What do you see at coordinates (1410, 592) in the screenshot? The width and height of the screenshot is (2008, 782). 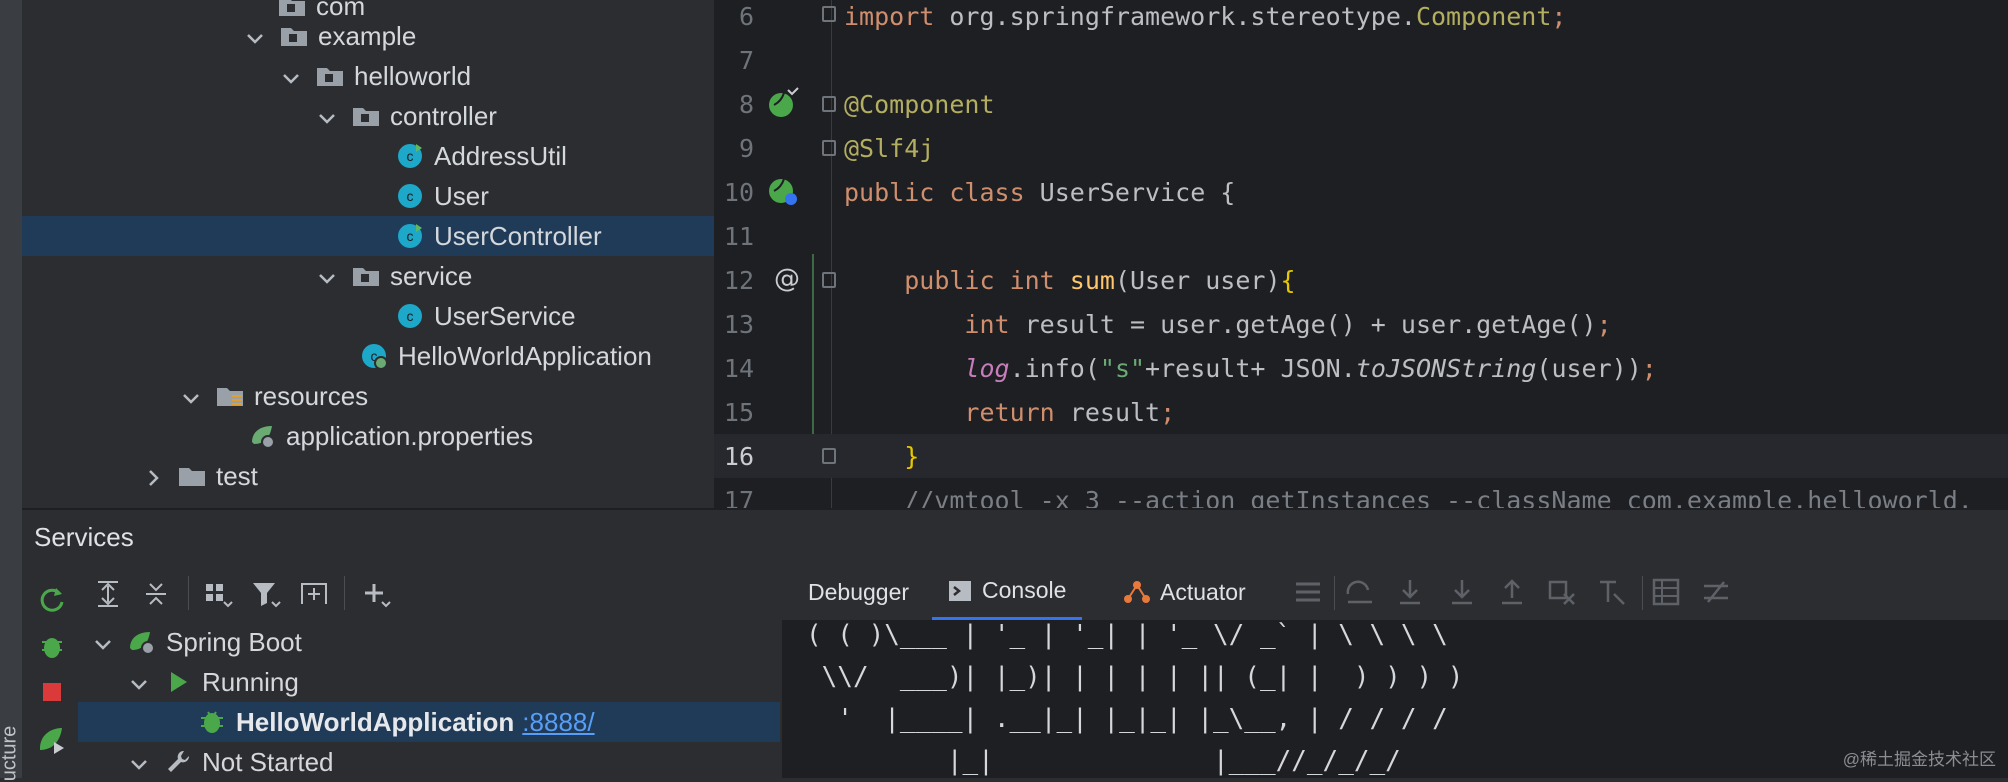 I see `step-into-icon` at bounding box center [1410, 592].